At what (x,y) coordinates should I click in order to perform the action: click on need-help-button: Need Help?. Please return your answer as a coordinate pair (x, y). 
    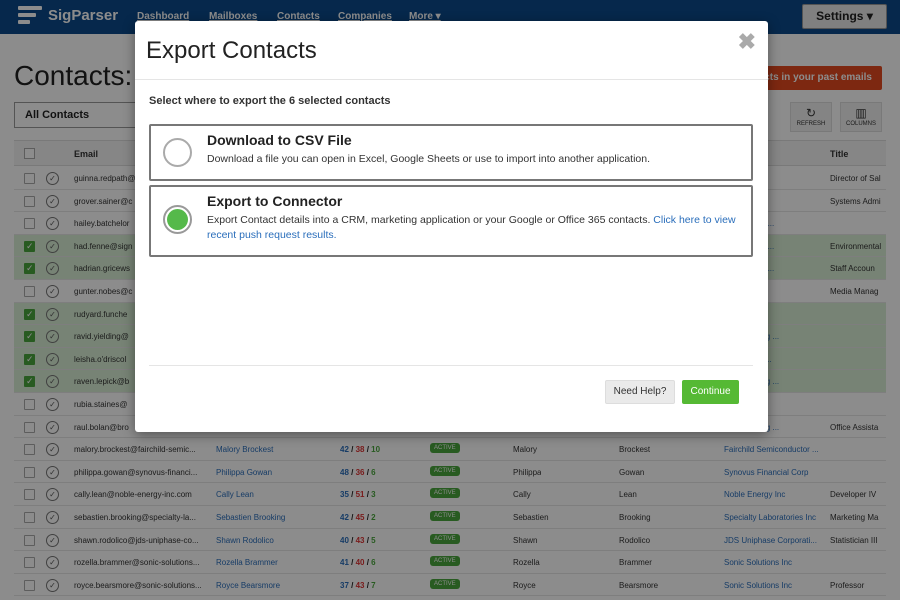
    Looking at the image, I should click on (640, 392).